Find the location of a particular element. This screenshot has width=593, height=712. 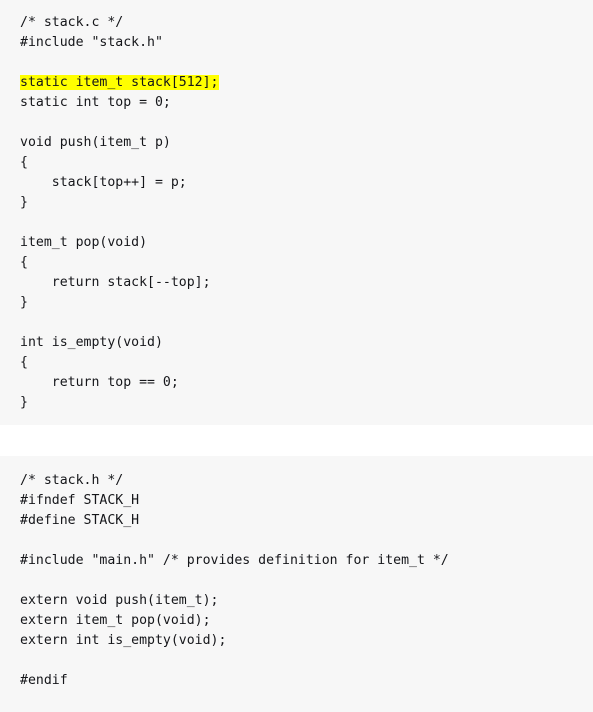

code-line: stack[top++] = p; is located at coordinates (103, 182).